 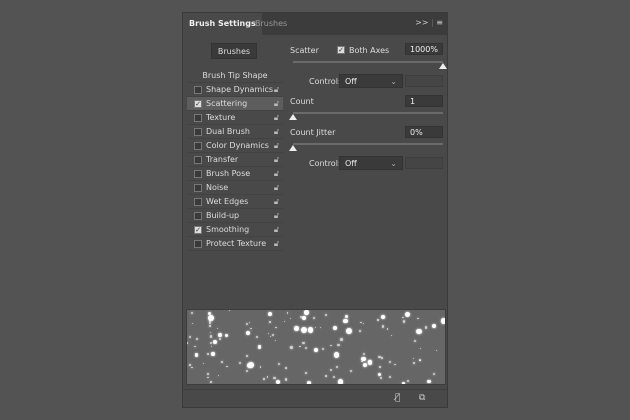 What do you see at coordinates (443, 66) in the screenshot?
I see `scatter-slider-thumb` at bounding box center [443, 66].